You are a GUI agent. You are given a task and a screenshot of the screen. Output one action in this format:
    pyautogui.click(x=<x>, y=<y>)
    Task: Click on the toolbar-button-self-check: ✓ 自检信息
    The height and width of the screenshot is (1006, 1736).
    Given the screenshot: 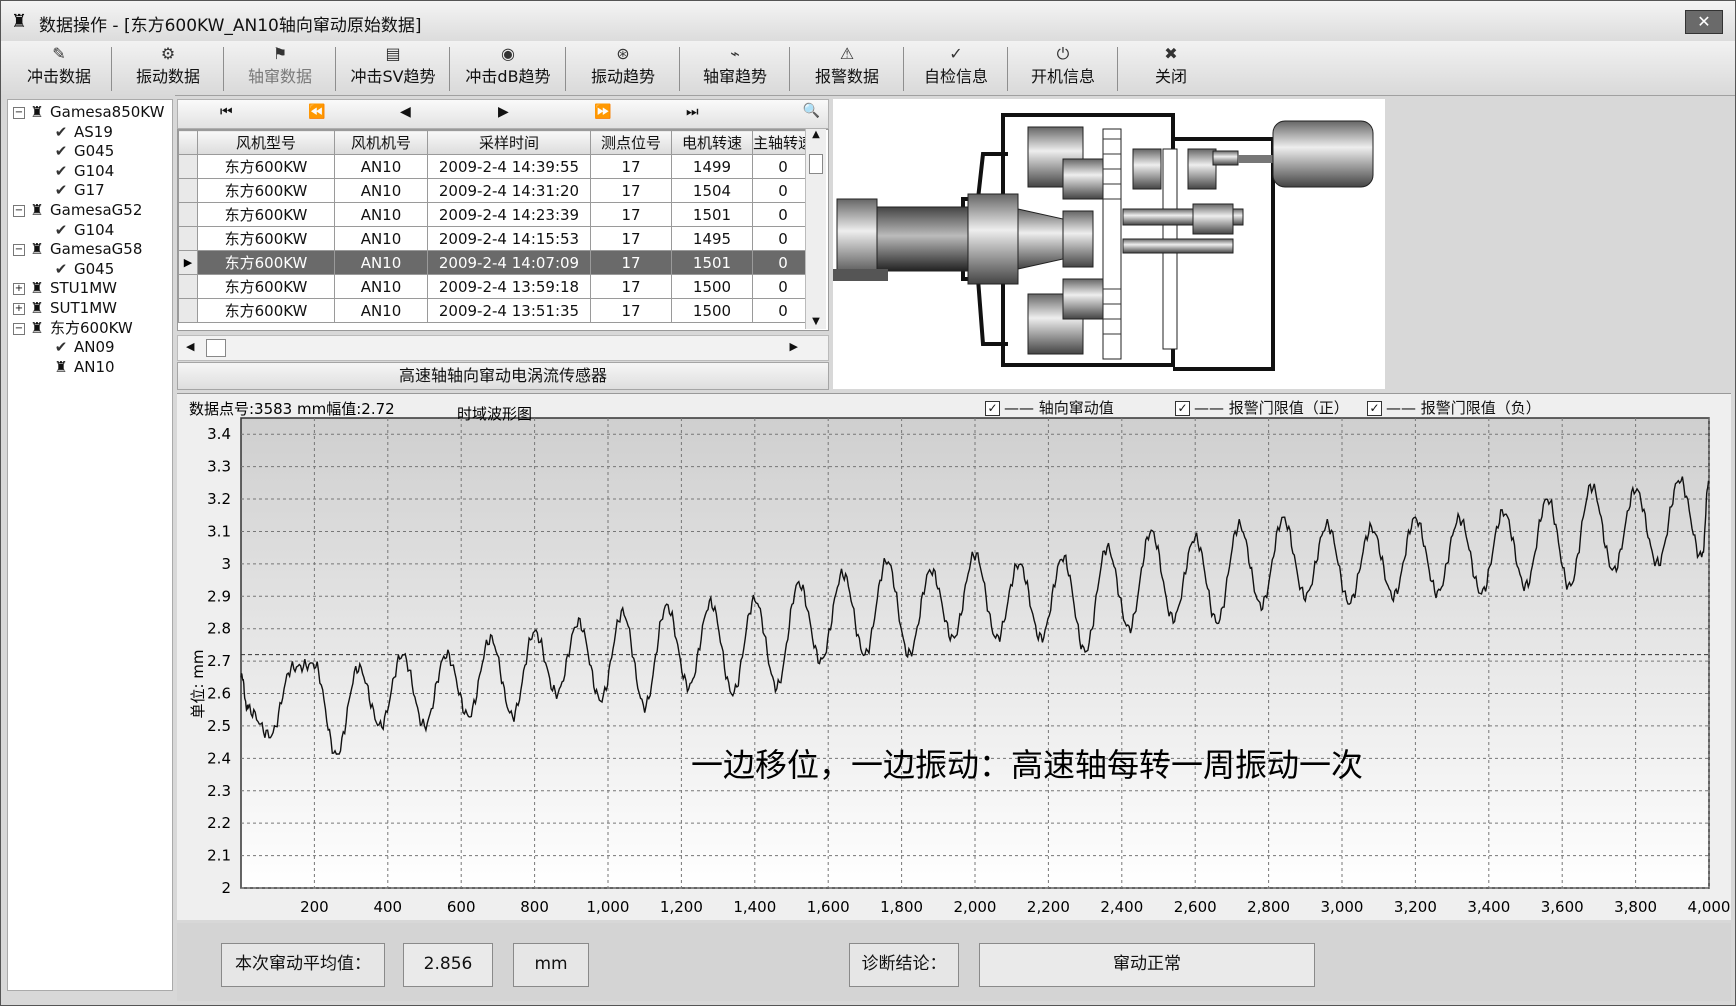 What is the action you would take?
    pyautogui.click(x=956, y=68)
    